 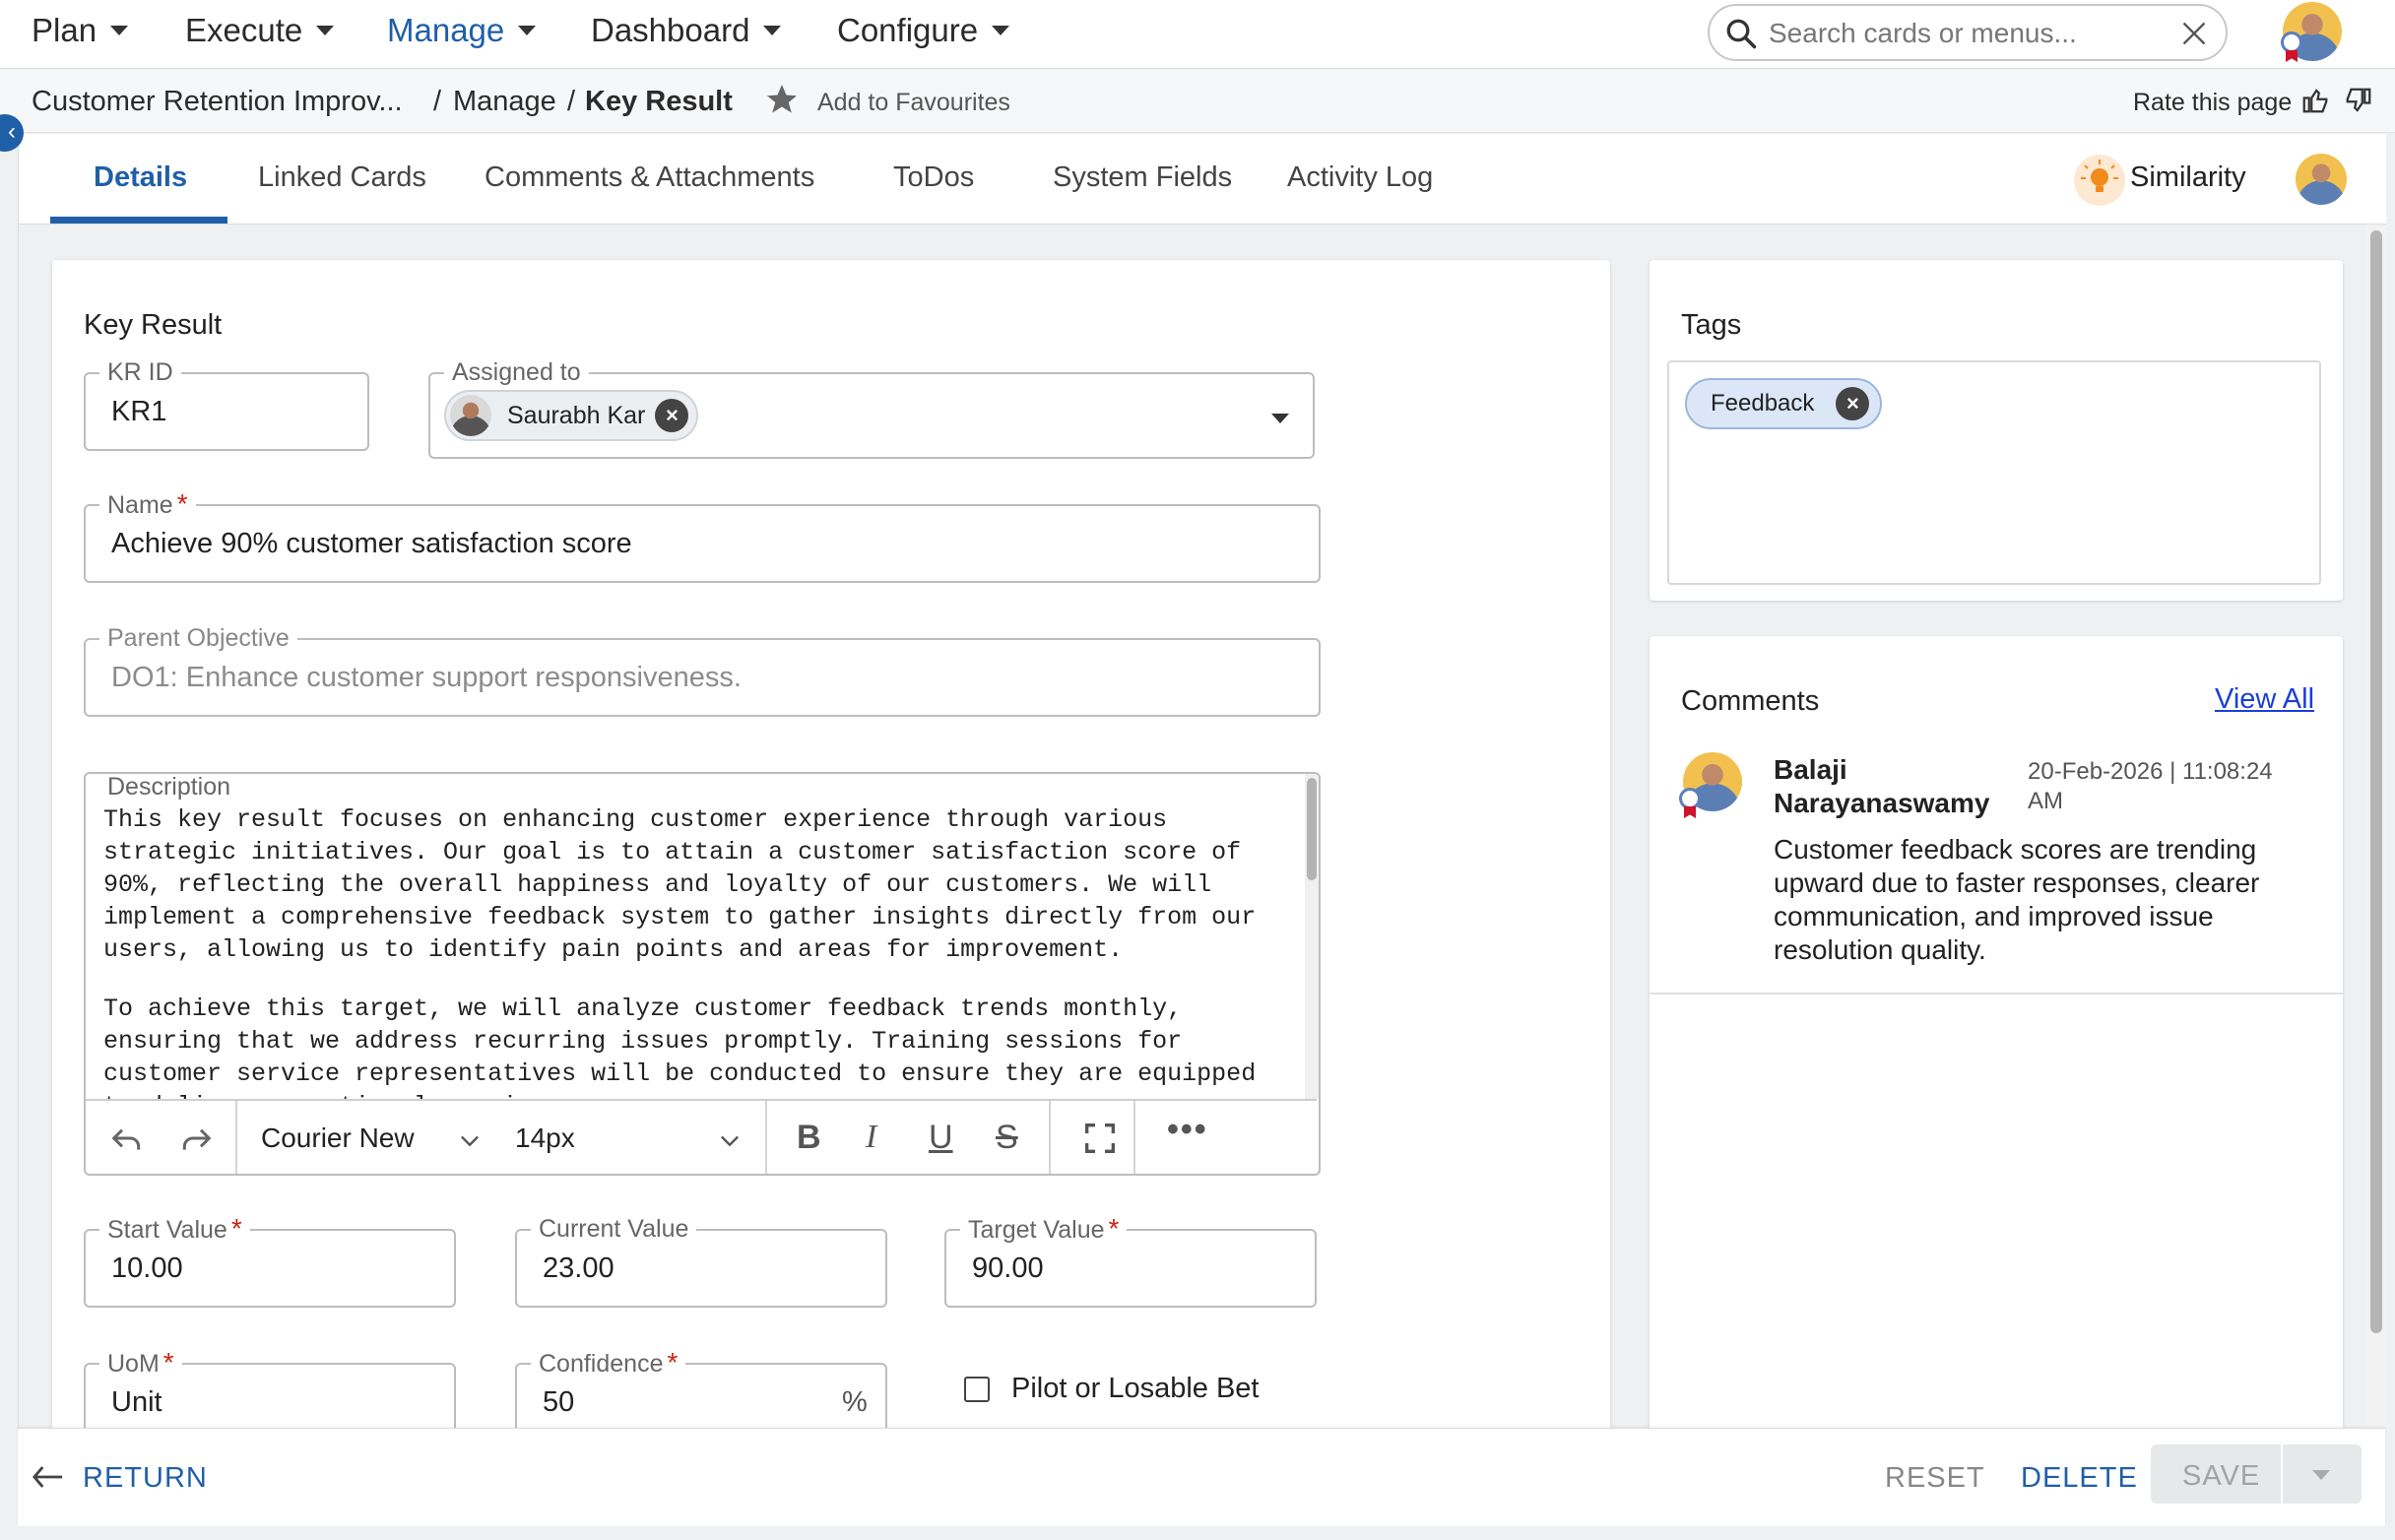 I want to click on strikethrough-icon: S, so click(x=1007, y=1138).